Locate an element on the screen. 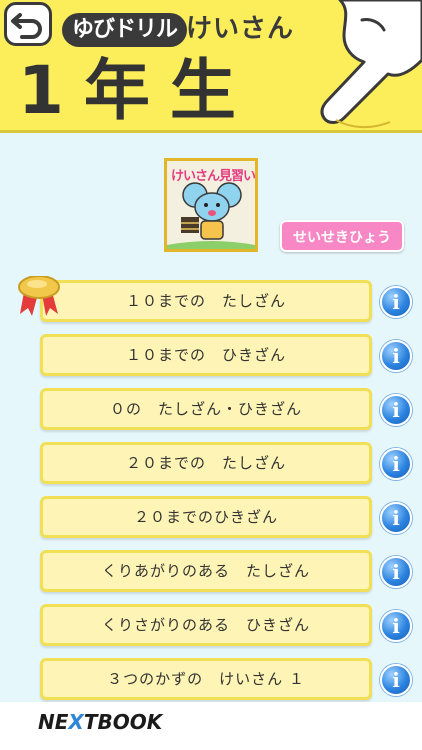 Image resolution: width=422 pixels, height=750 pixels. back-arrow-icon is located at coordinates (26, 26).